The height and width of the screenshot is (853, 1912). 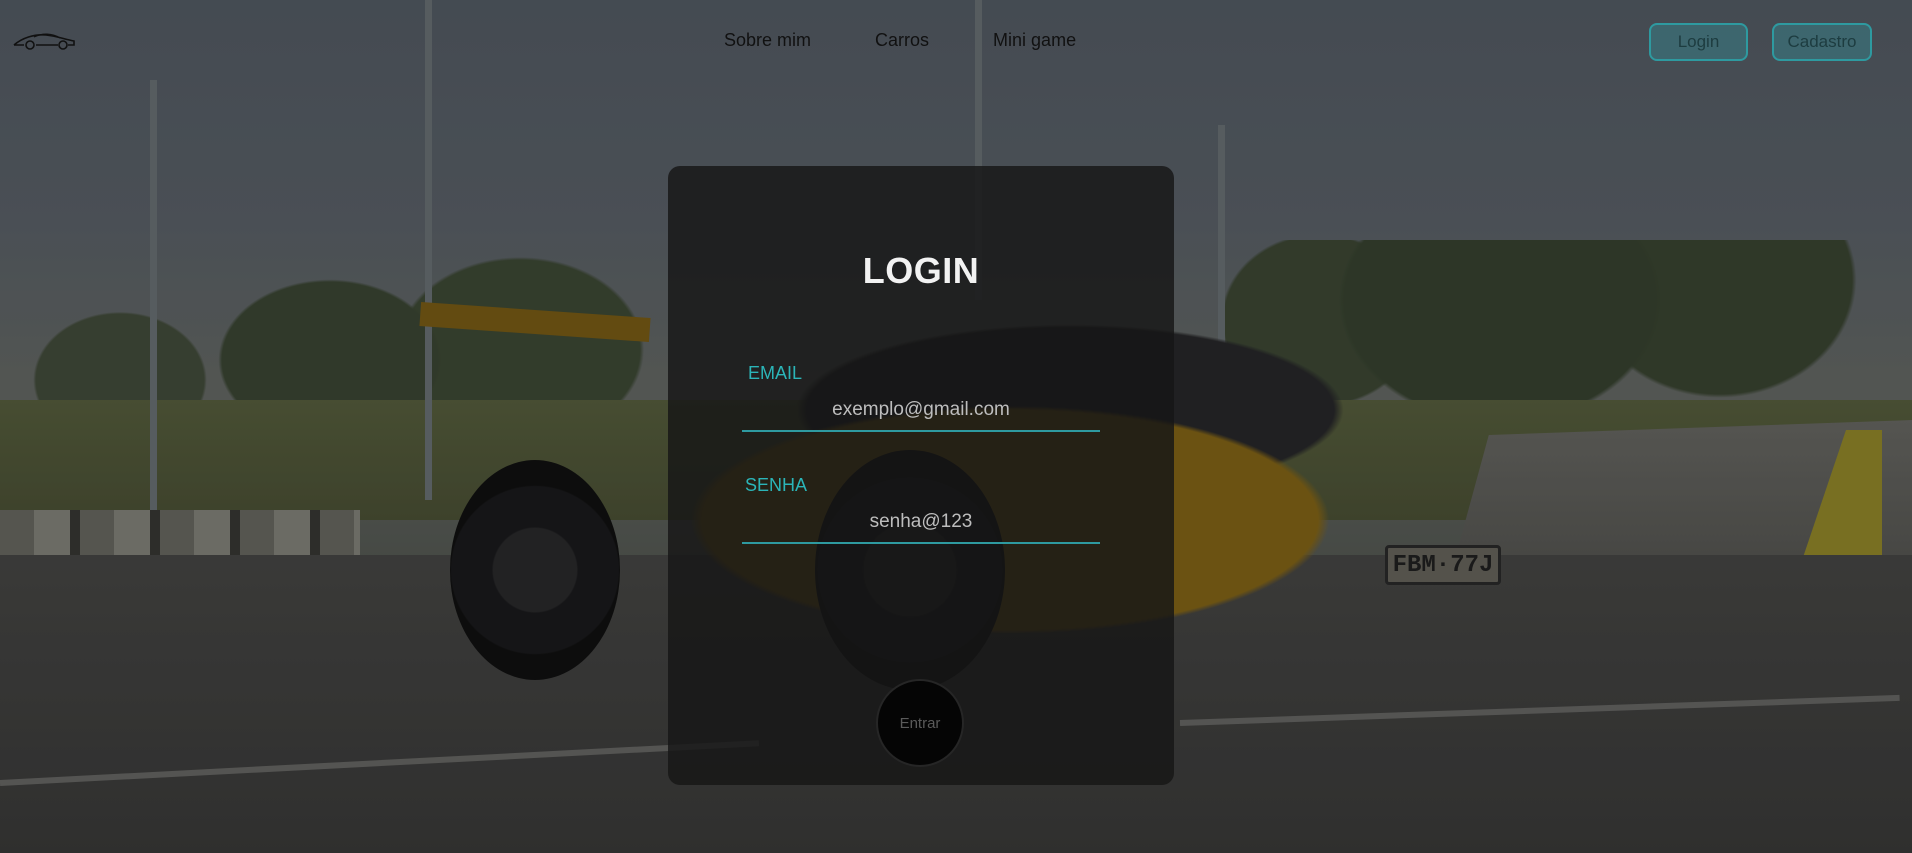 What do you see at coordinates (776, 485) in the screenshot?
I see `password-label: SENHA` at bounding box center [776, 485].